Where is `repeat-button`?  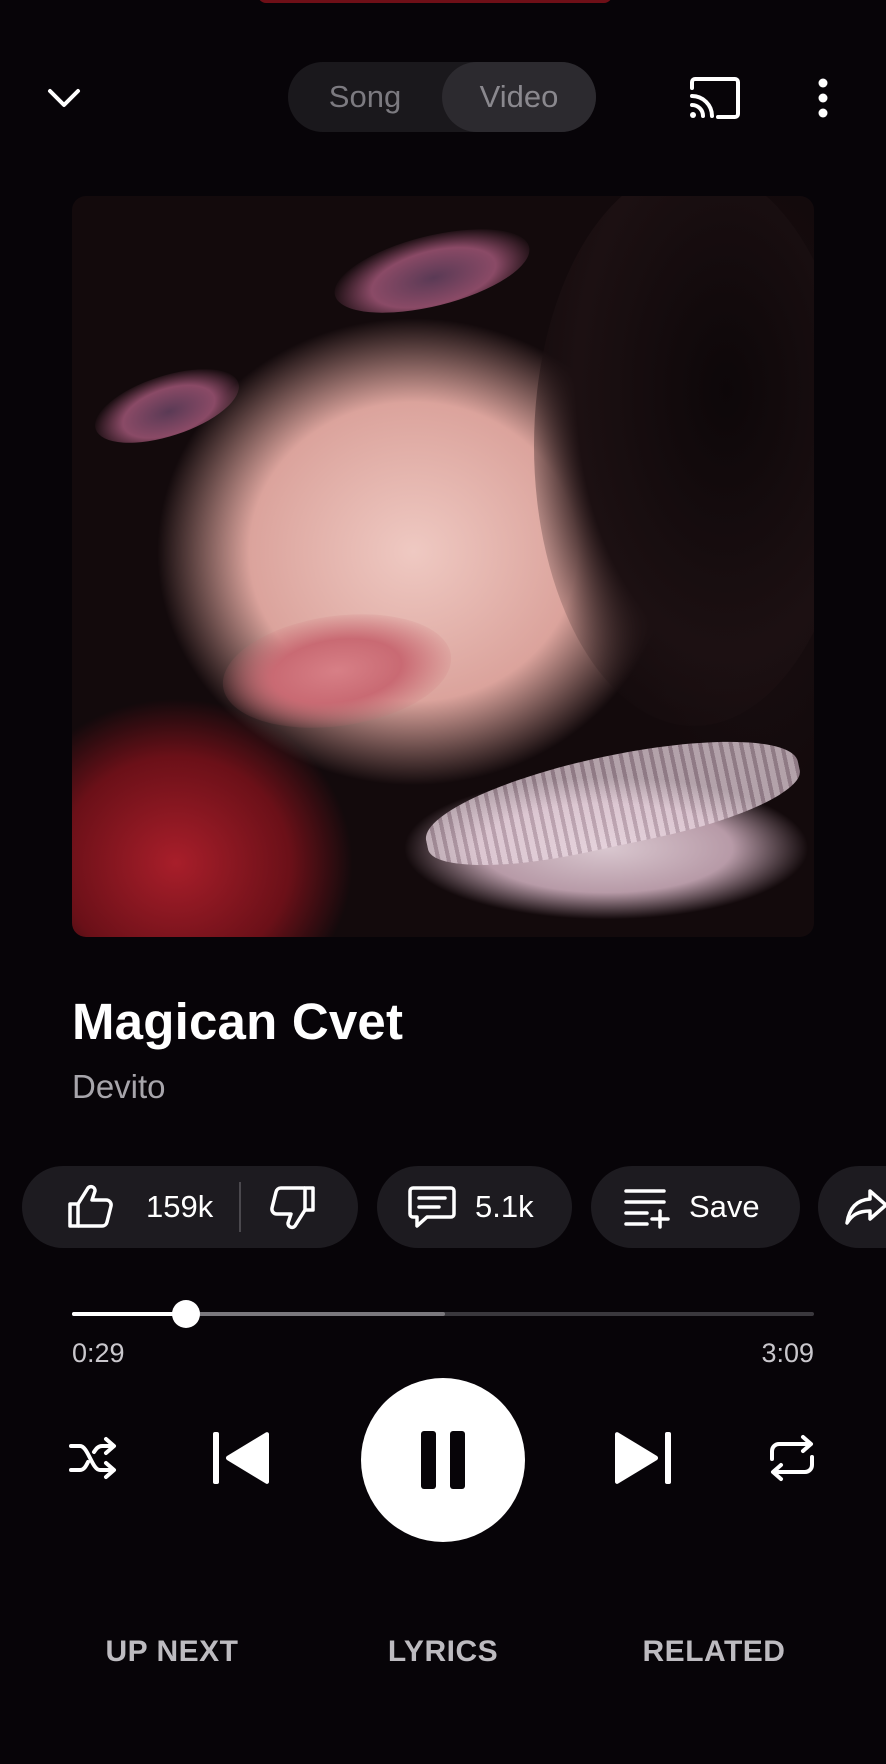 repeat-button is located at coordinates (792, 1458).